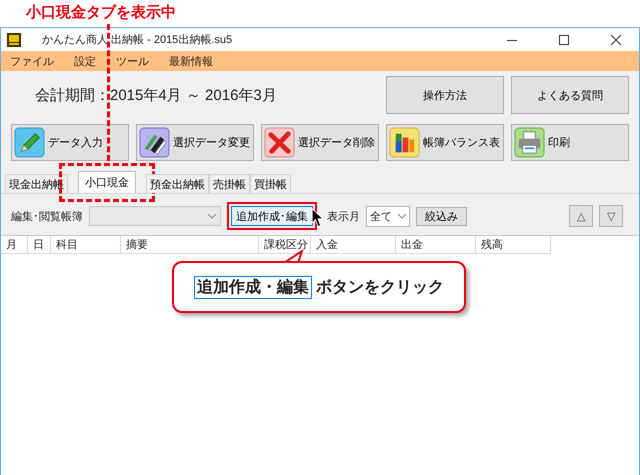 The width and height of the screenshot is (640, 475). Describe the element at coordinates (138, 39) in the screenshot. I see `window-title: かんたん商人 出納帳 - 2015出納帳.su5` at that location.